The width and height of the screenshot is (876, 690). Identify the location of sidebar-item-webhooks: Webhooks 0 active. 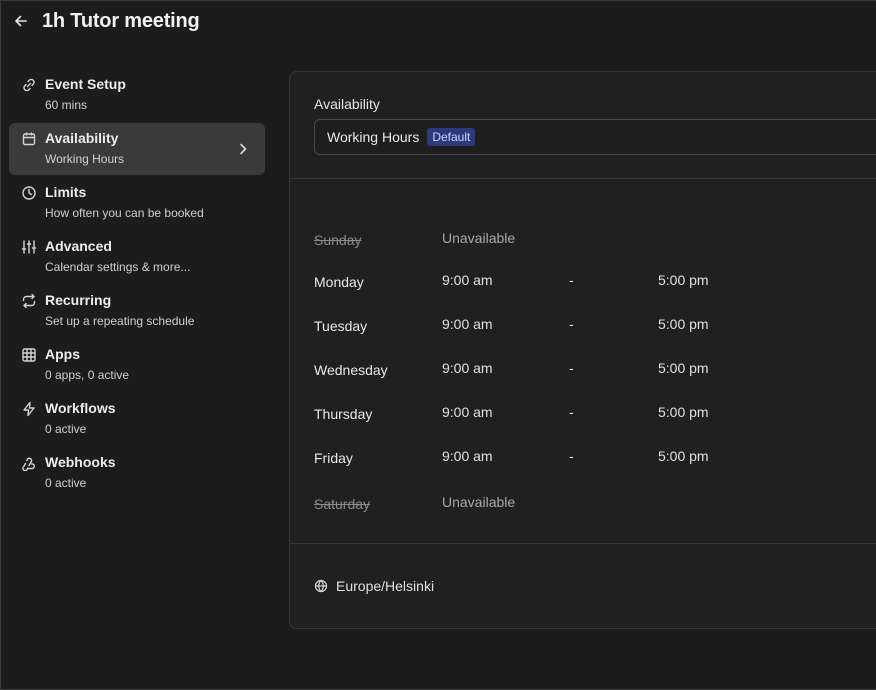
(137, 473).